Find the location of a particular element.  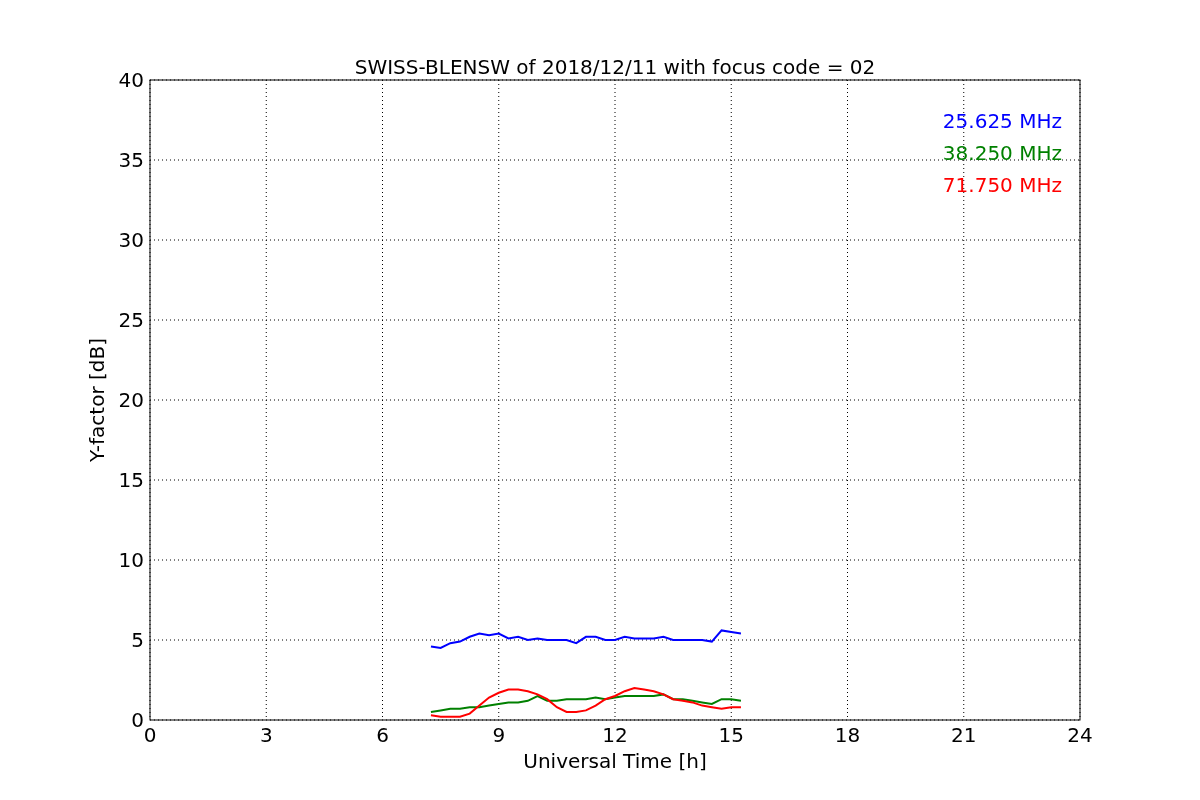

tick-label: 21 is located at coordinates (964, 735).